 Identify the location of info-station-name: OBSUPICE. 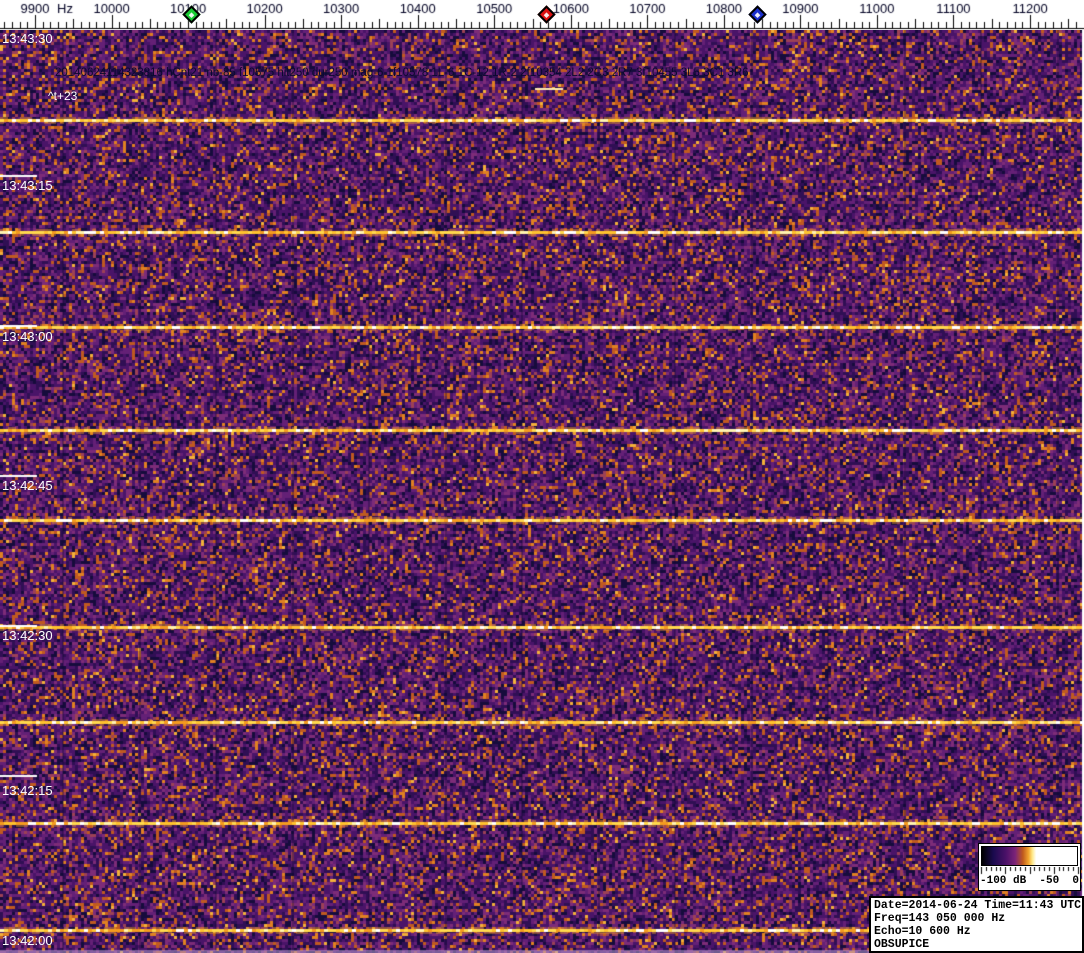
(902, 944).